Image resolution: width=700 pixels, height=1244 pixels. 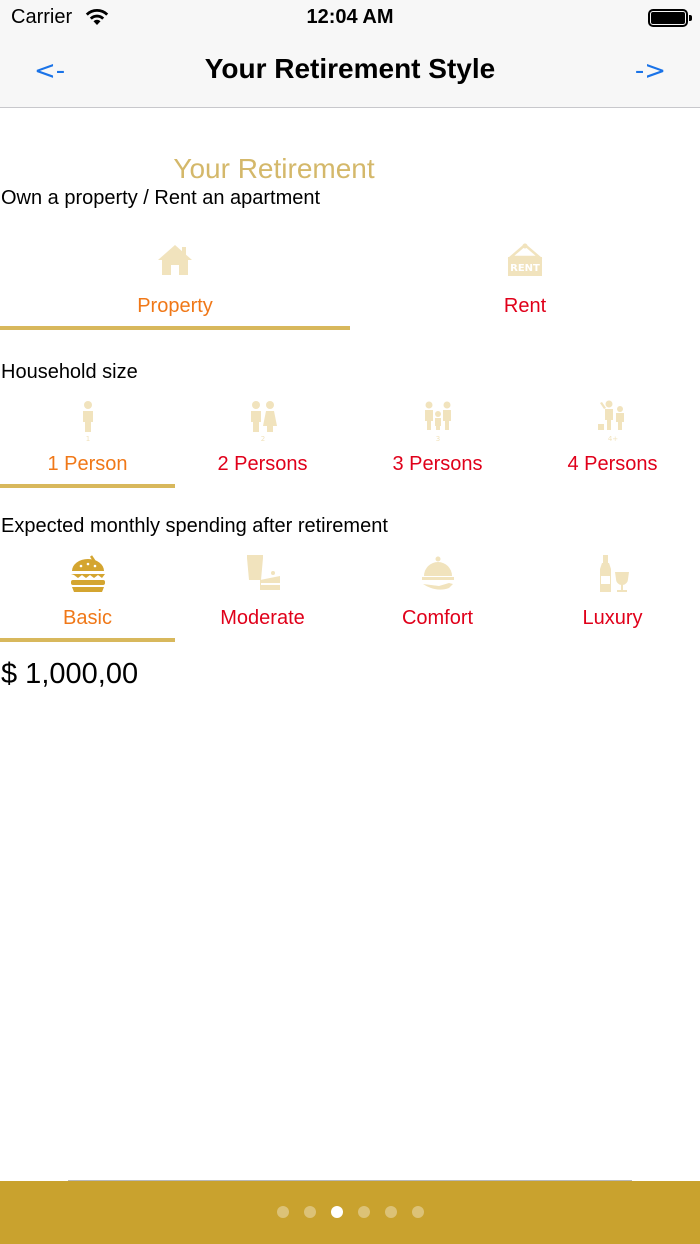 I want to click on option-comfort: Comfort, so click(x=437, y=600).